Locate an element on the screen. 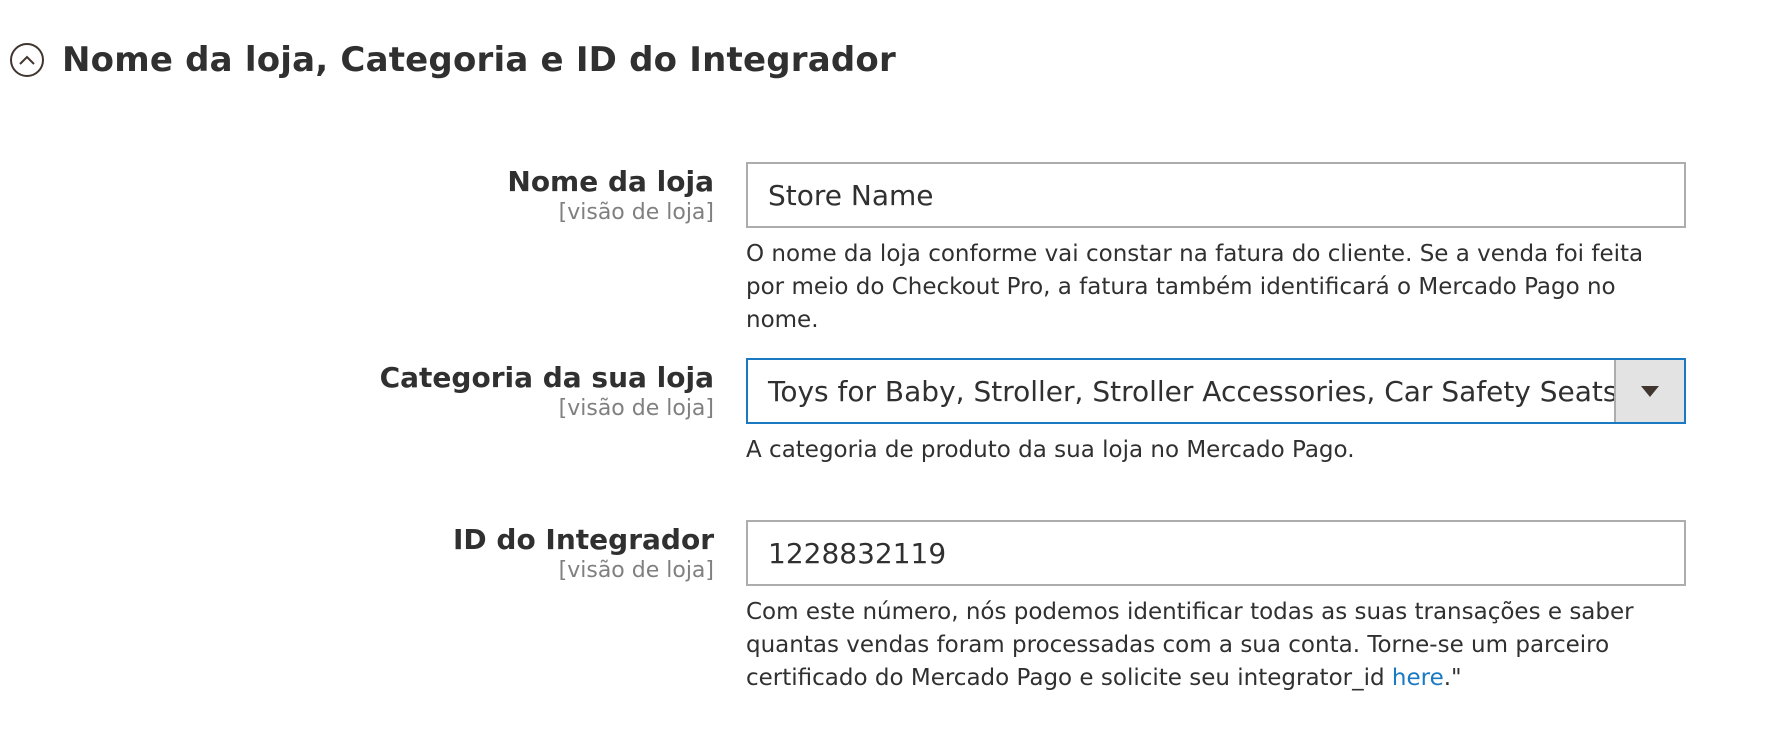  store-category-label-group: Categoria da sua loja [visão de loja] is located at coordinates (547, 391).